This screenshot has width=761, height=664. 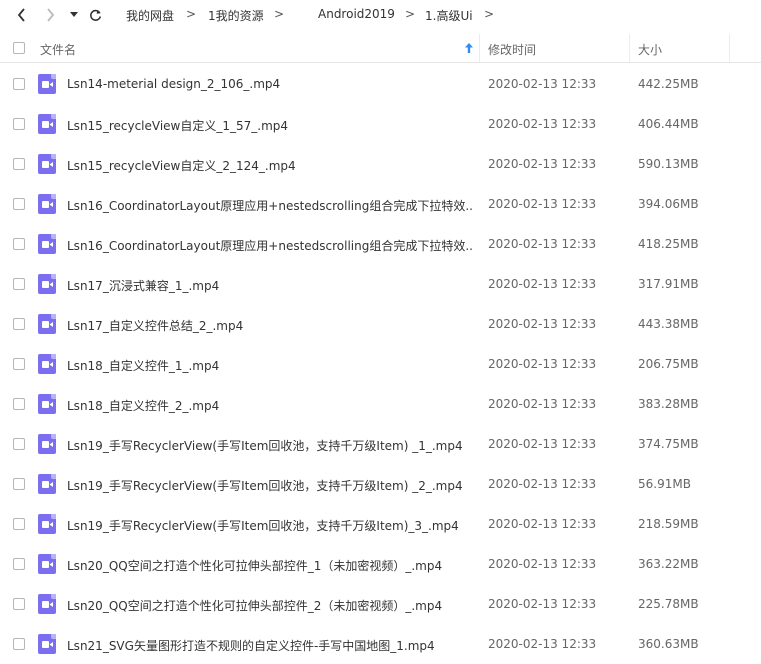 I want to click on file-name: Lsn15_recycleView自定义_1_57_.mp4, so click(x=269, y=125).